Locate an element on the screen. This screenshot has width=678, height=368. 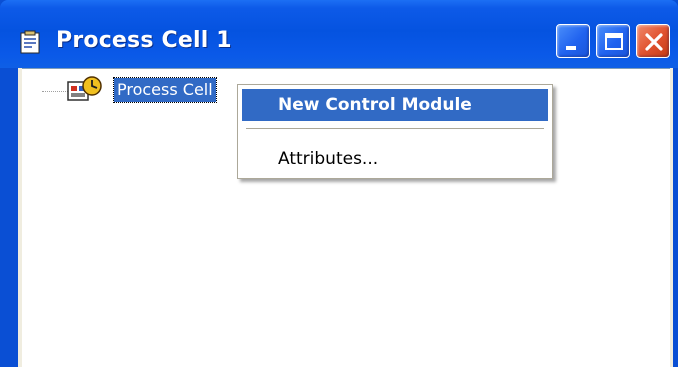
menu-item-new-control-module: New Control Module is located at coordinates (395, 105).